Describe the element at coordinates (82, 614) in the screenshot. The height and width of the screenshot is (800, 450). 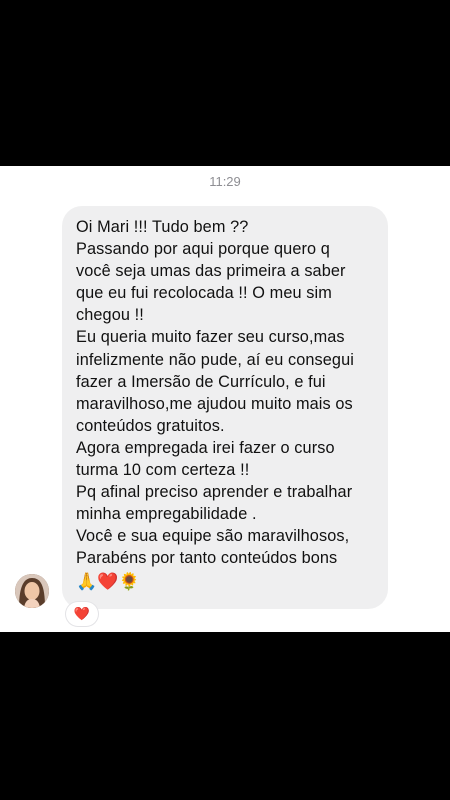
I see `heart-reaction: ❤️` at that location.